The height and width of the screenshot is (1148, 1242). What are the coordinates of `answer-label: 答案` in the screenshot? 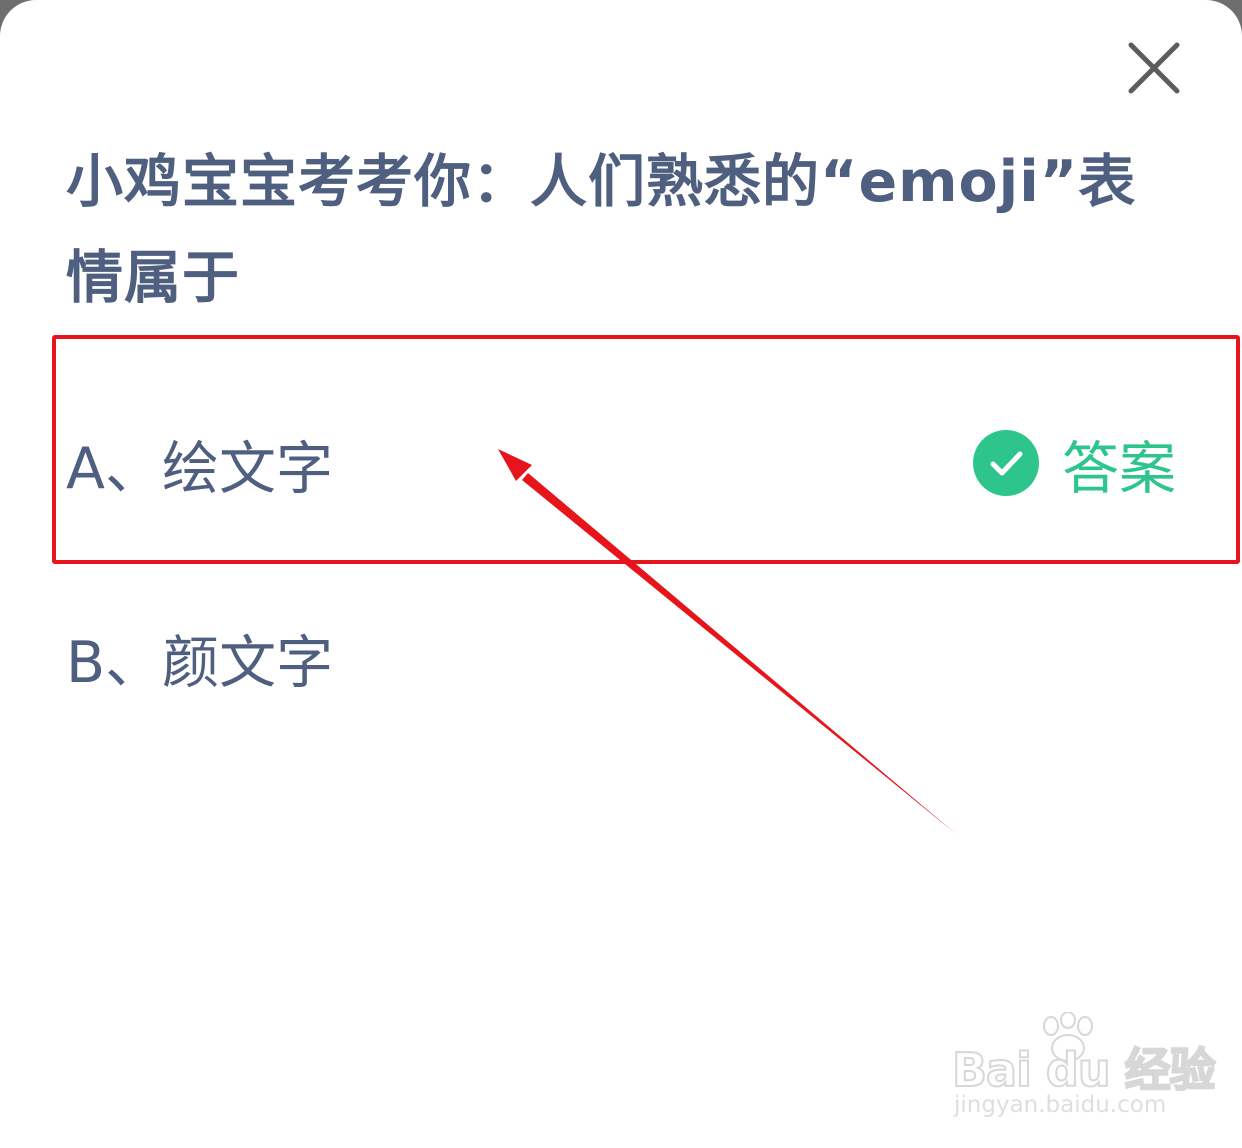 It's located at (1119, 469).